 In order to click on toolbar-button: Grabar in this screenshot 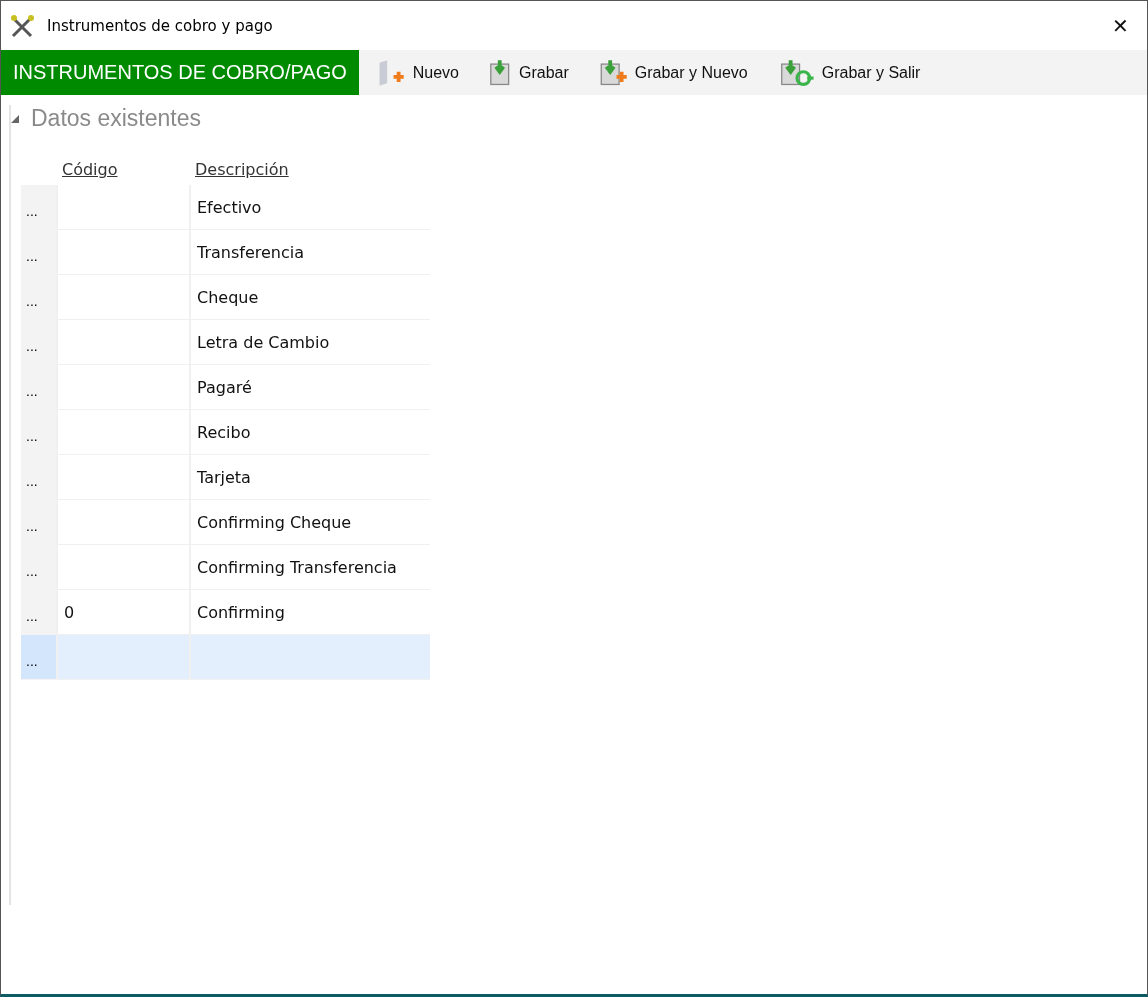, I will do `click(528, 72)`.